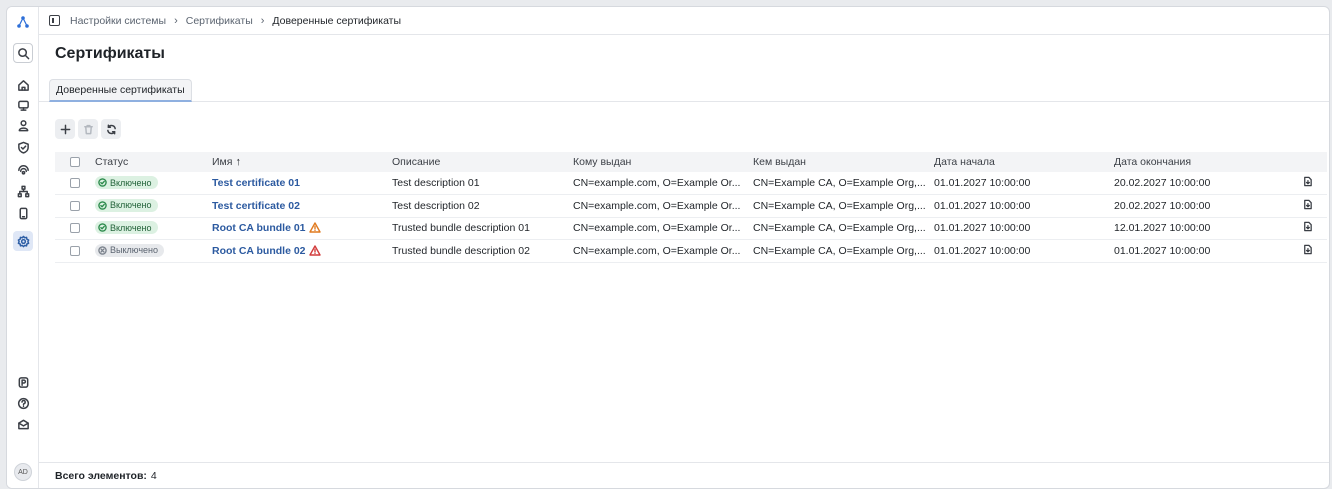 Image resolution: width=1332 pixels, height=489 pixels. I want to click on trash-icon, so click(88, 129).